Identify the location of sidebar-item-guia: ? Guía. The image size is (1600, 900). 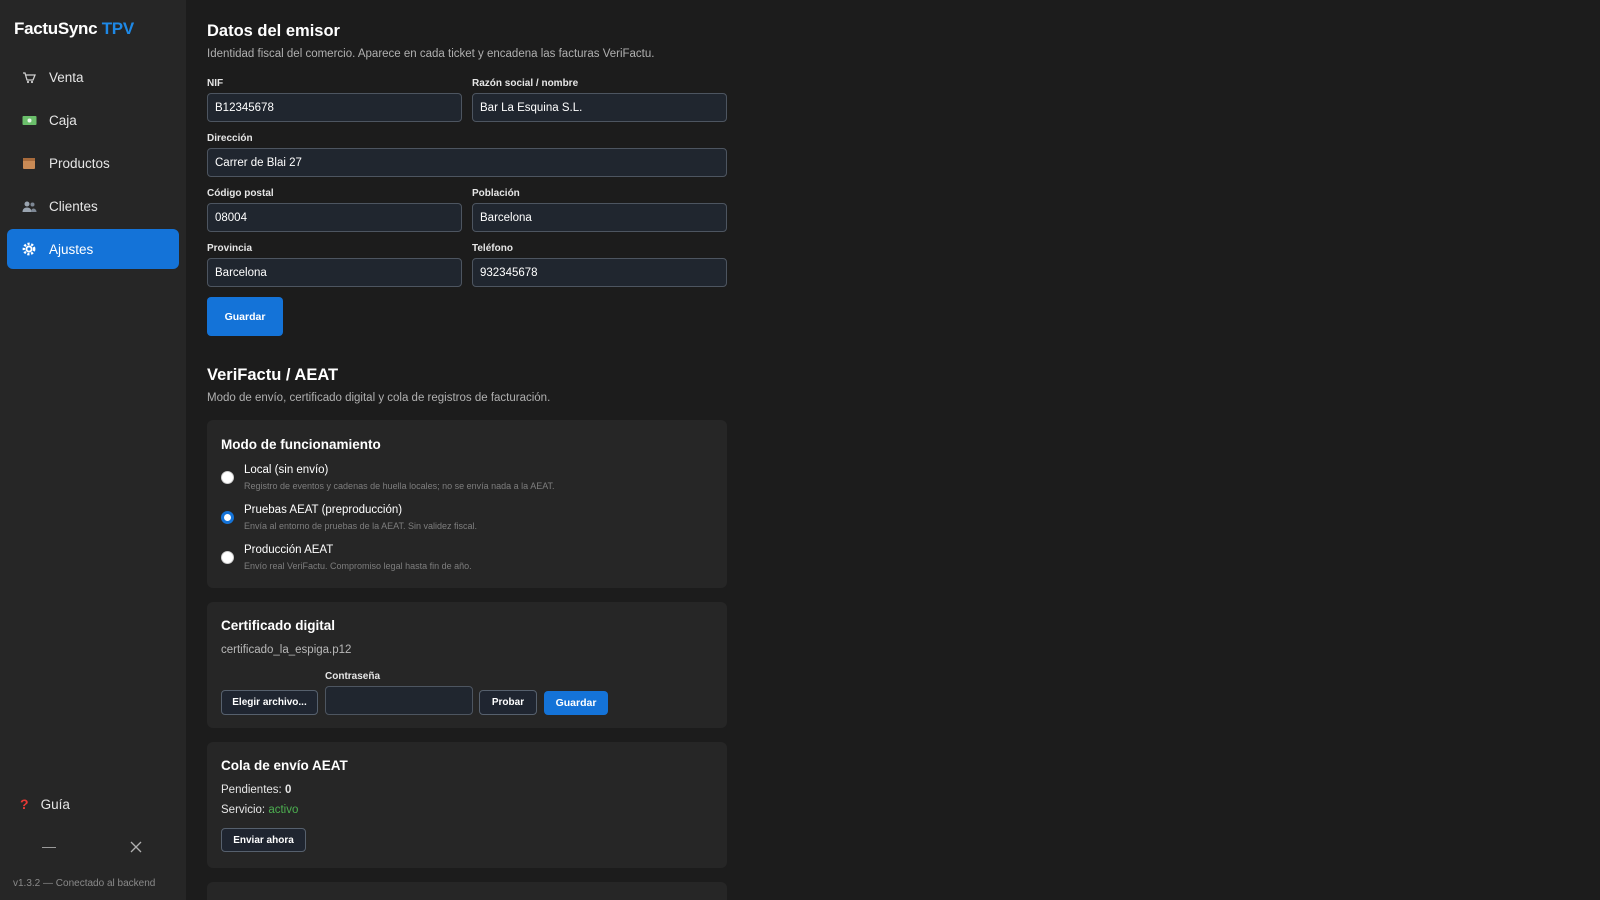
(45, 804).